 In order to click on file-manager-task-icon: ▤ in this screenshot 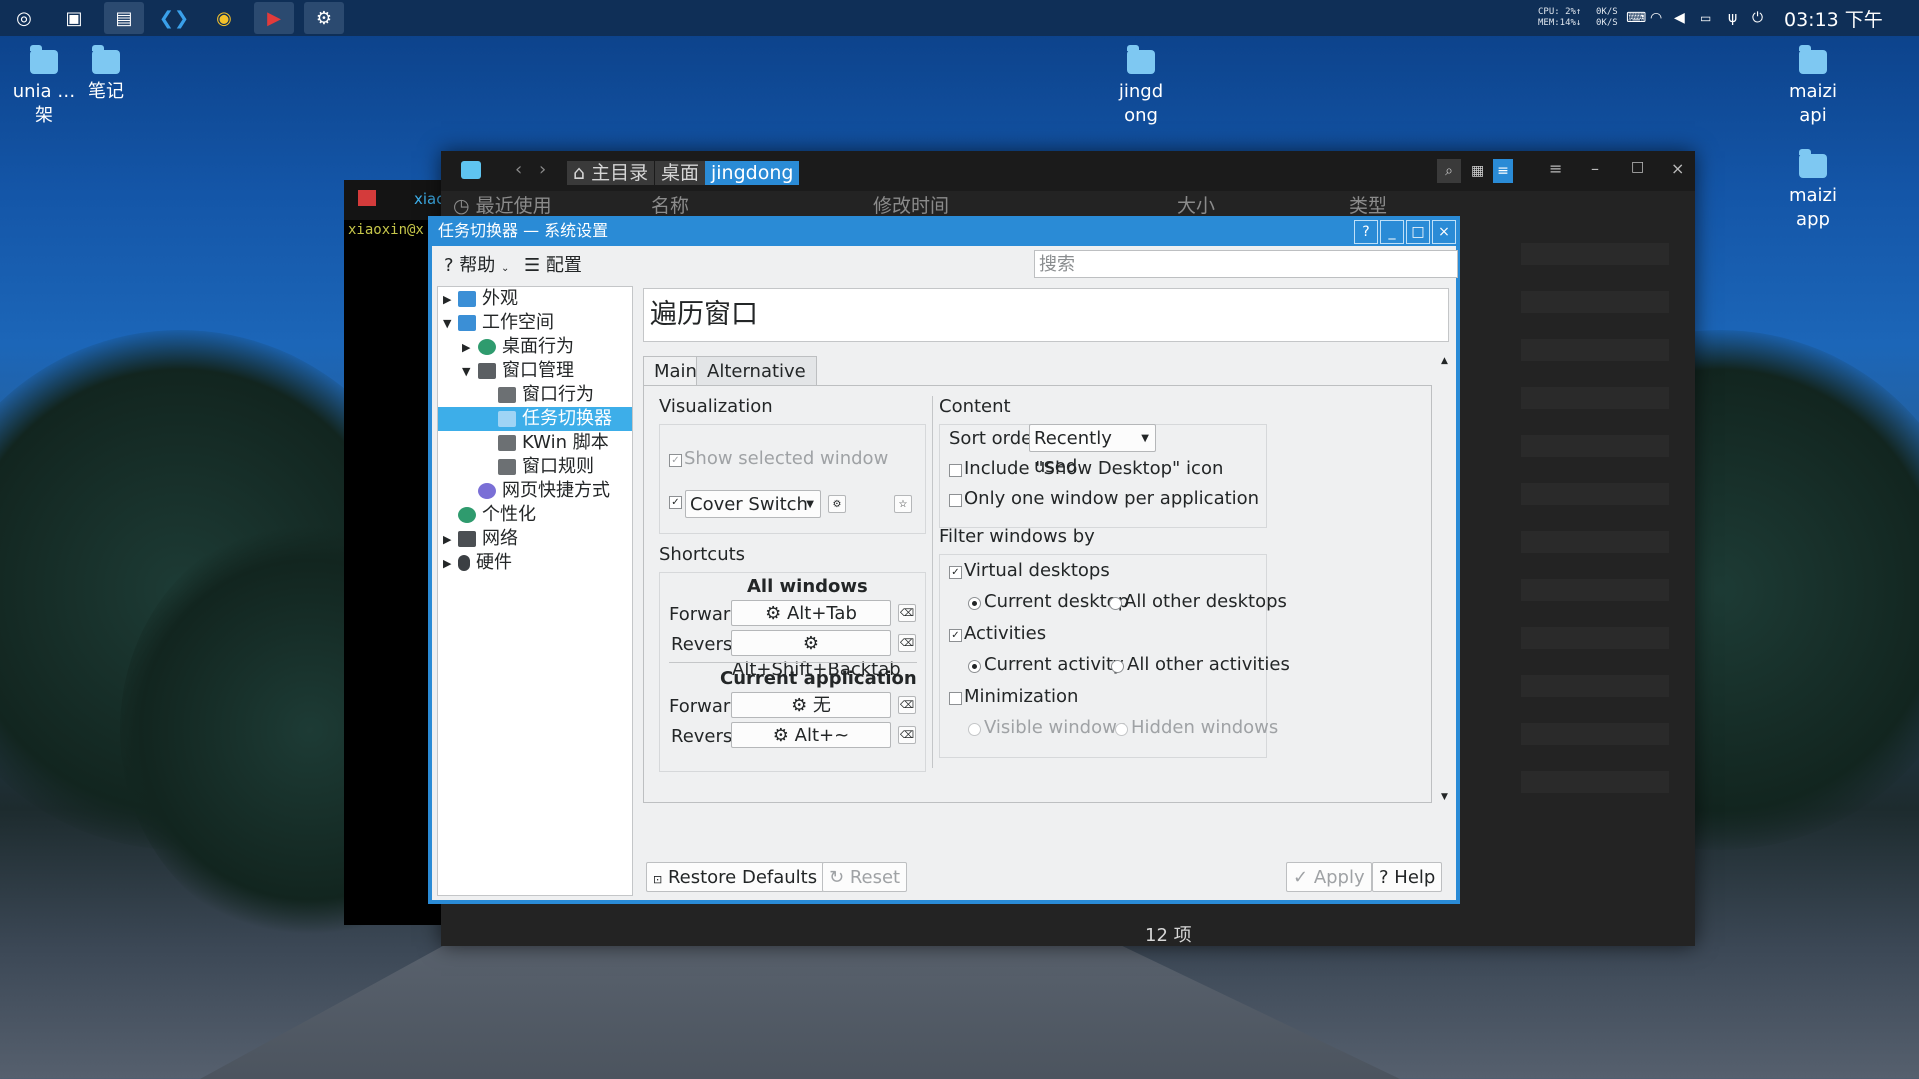, I will do `click(124, 18)`.